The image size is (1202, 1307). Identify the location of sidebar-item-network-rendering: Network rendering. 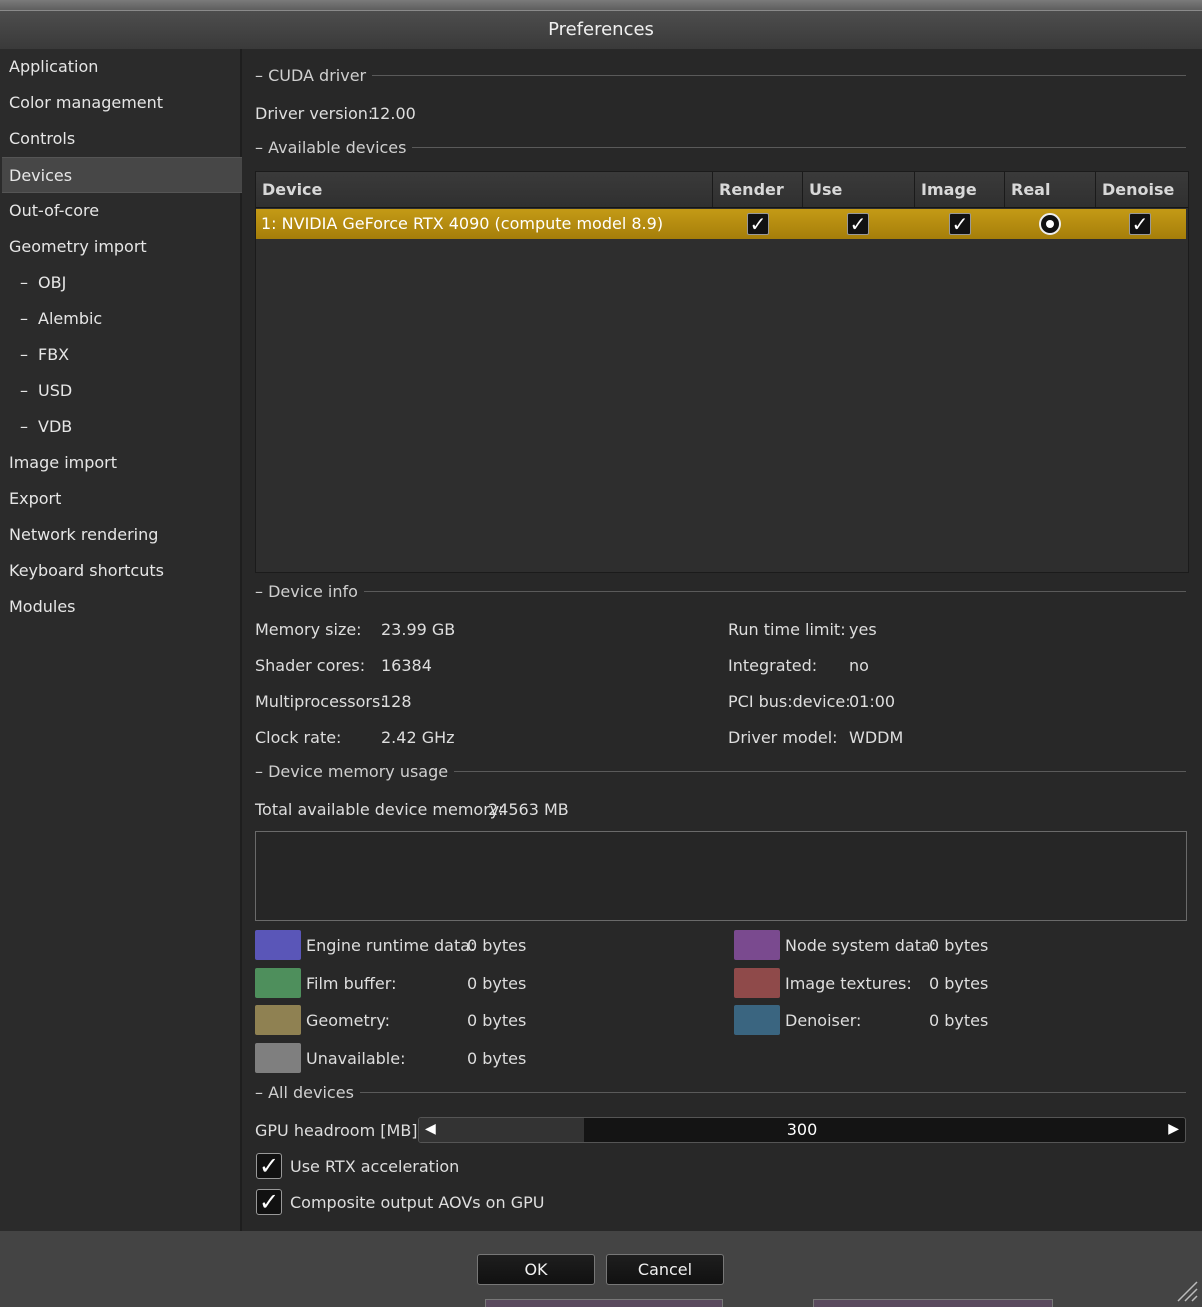
(120, 535).